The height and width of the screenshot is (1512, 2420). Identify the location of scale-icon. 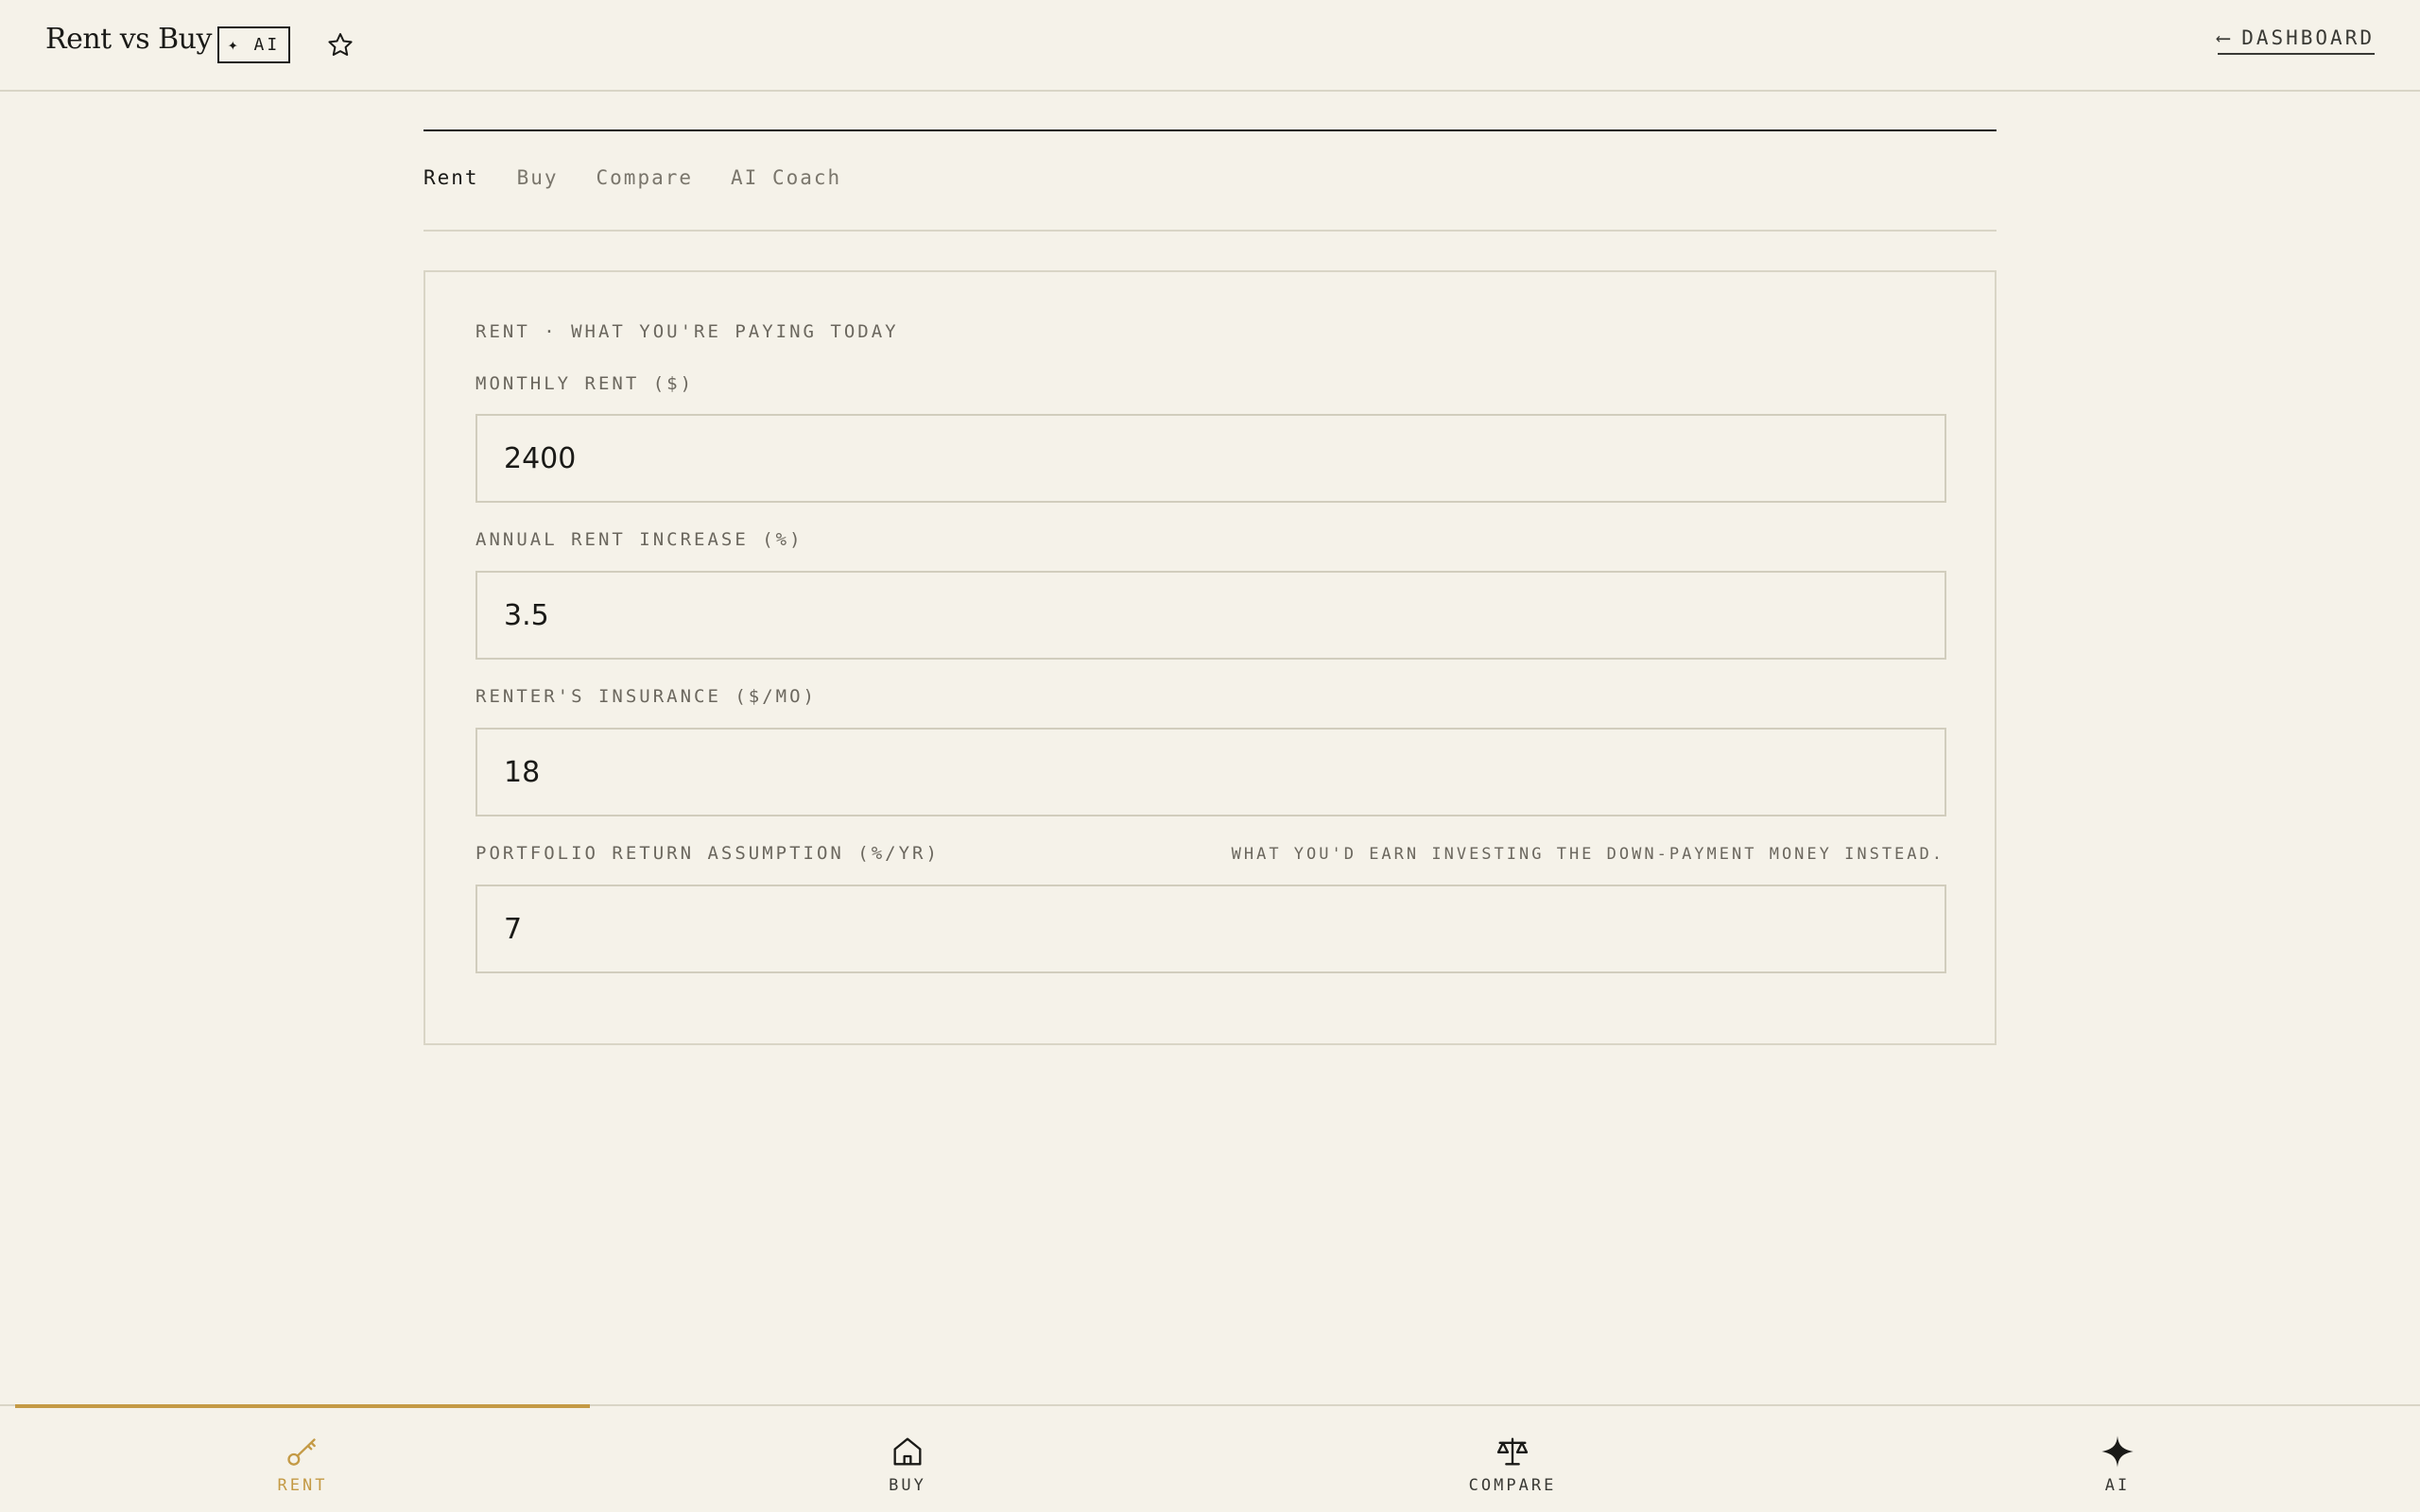
(1512, 1451).